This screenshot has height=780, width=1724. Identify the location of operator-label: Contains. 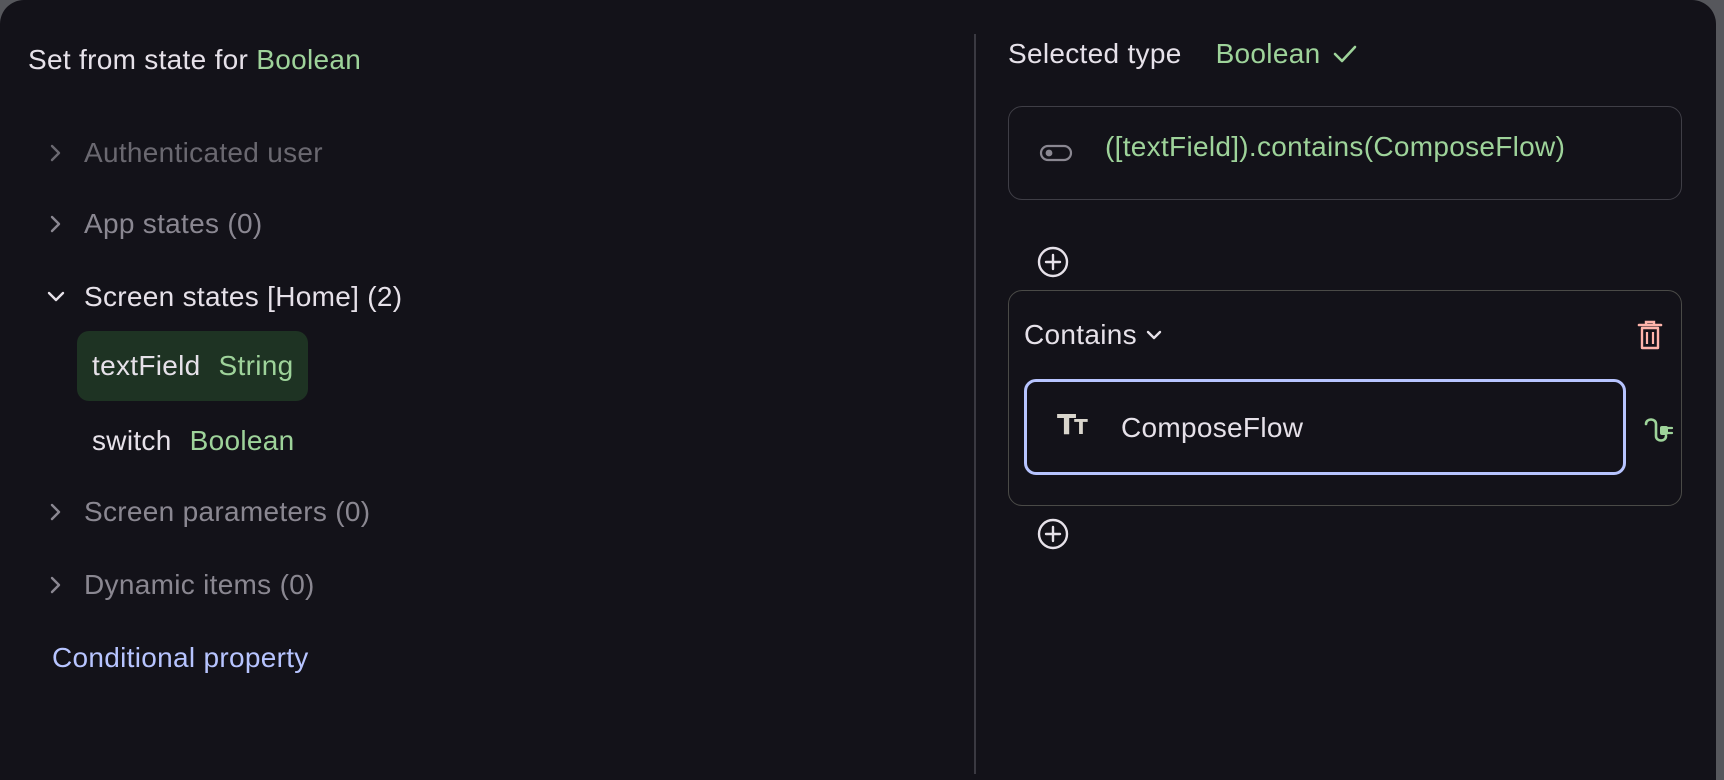
(1080, 334).